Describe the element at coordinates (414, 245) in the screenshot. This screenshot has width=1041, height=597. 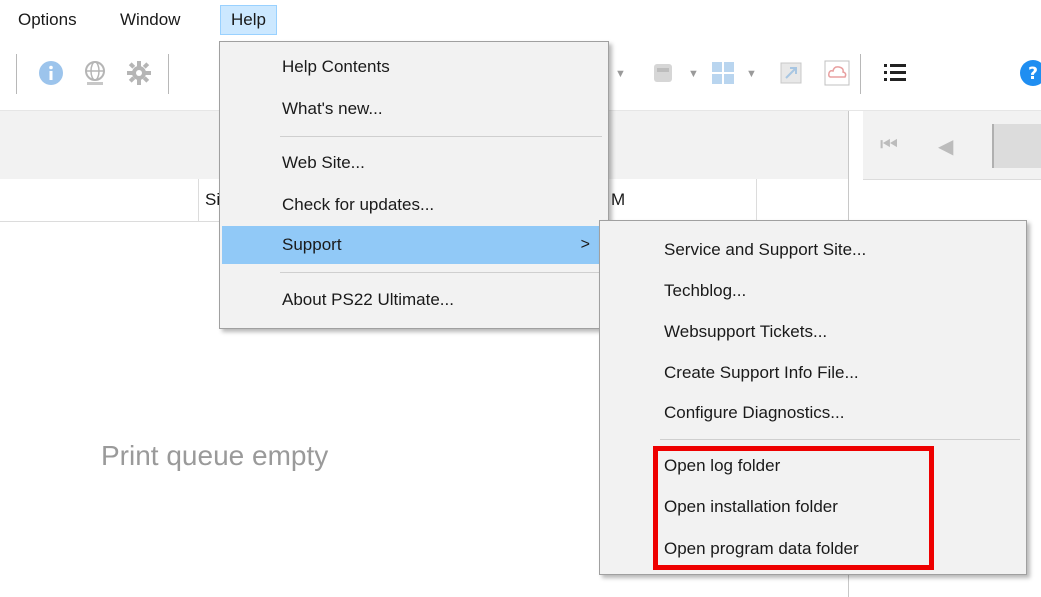
I see `menu-item-support: Support >` at that location.